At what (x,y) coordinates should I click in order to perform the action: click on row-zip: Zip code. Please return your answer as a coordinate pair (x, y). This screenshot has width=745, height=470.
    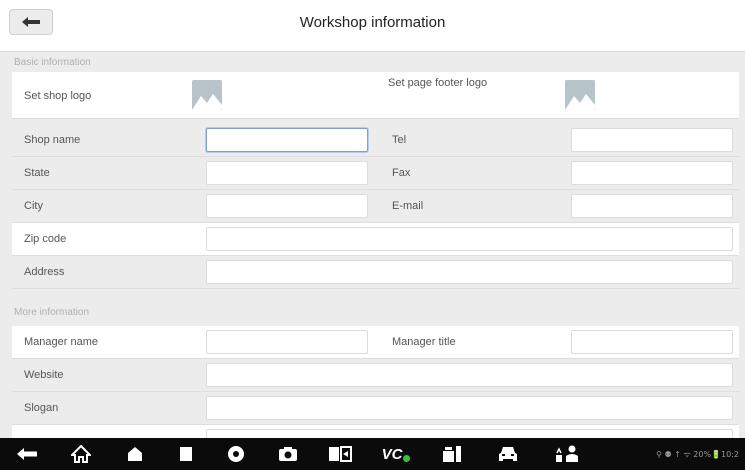
    Looking at the image, I should click on (375, 239).